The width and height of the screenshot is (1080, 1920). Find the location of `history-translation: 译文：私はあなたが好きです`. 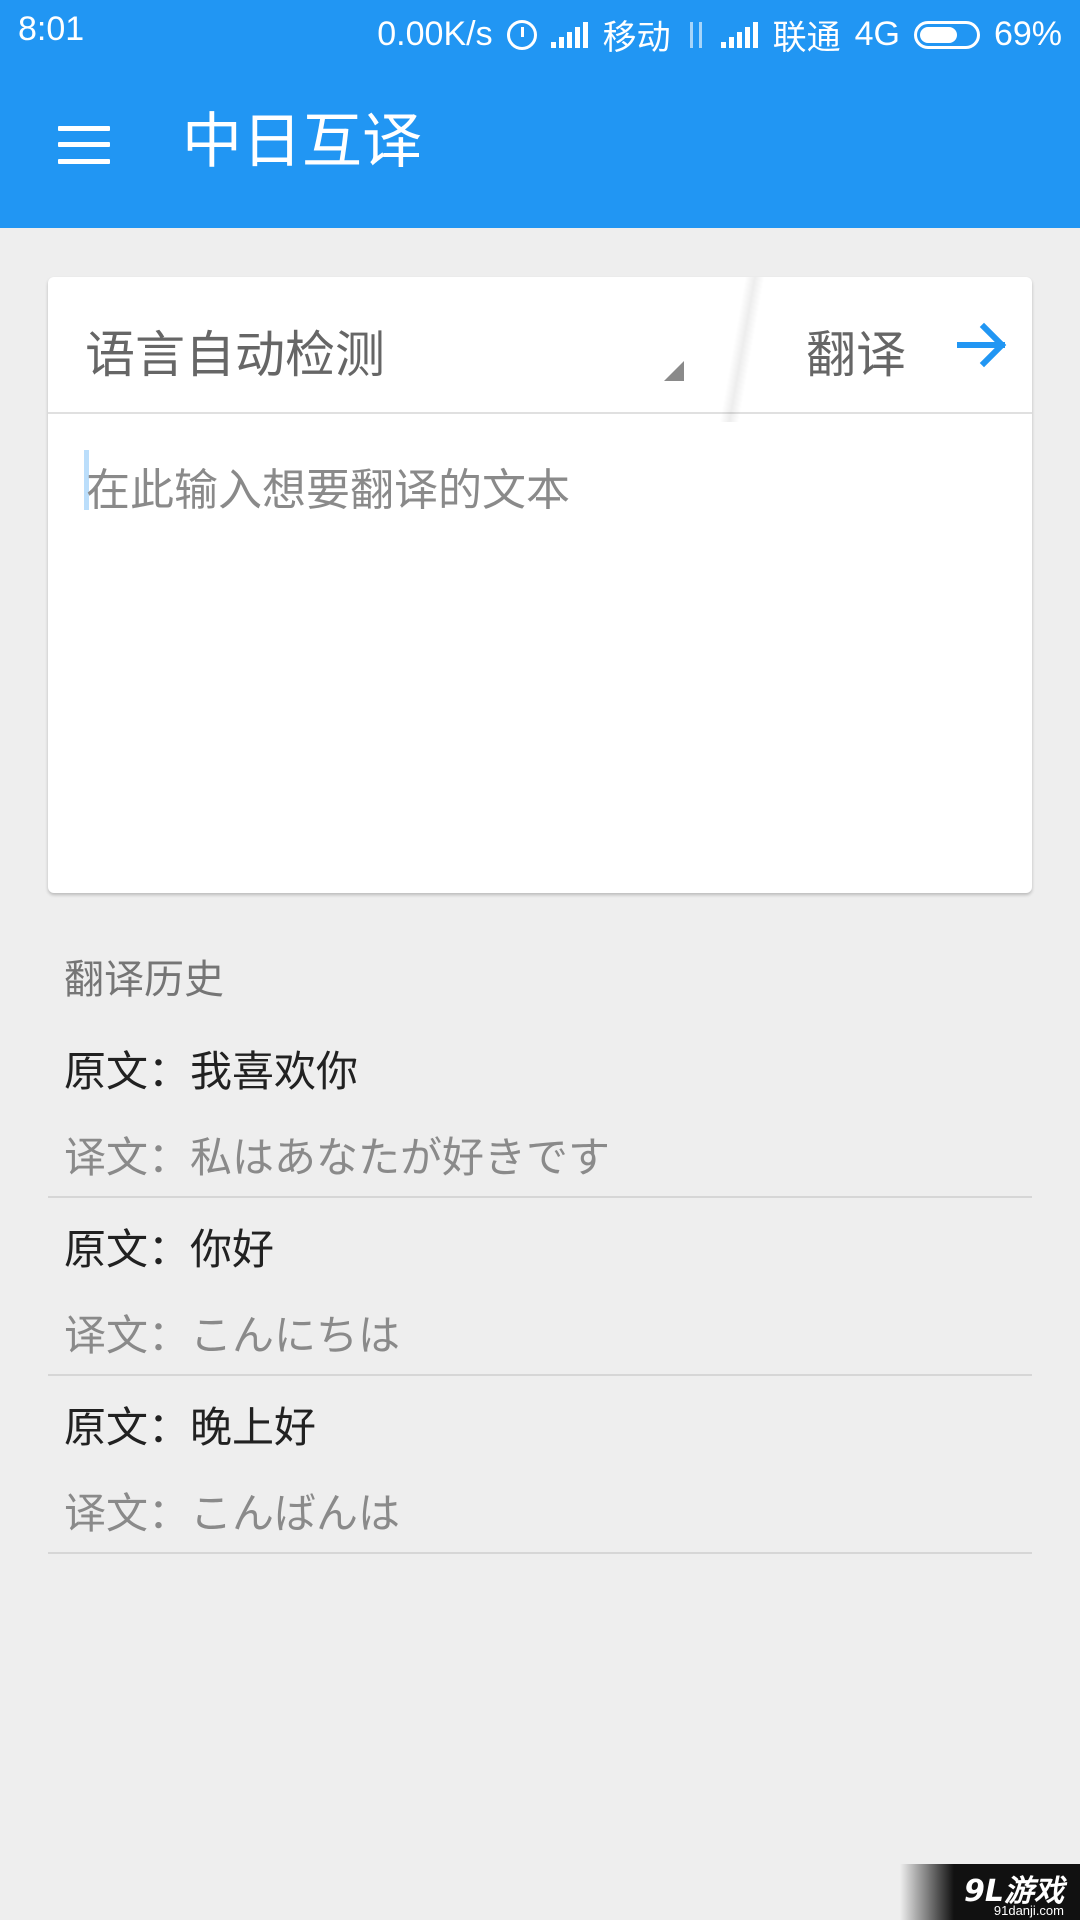

history-translation: 译文：私はあなたが好きです is located at coordinates (337, 1157).